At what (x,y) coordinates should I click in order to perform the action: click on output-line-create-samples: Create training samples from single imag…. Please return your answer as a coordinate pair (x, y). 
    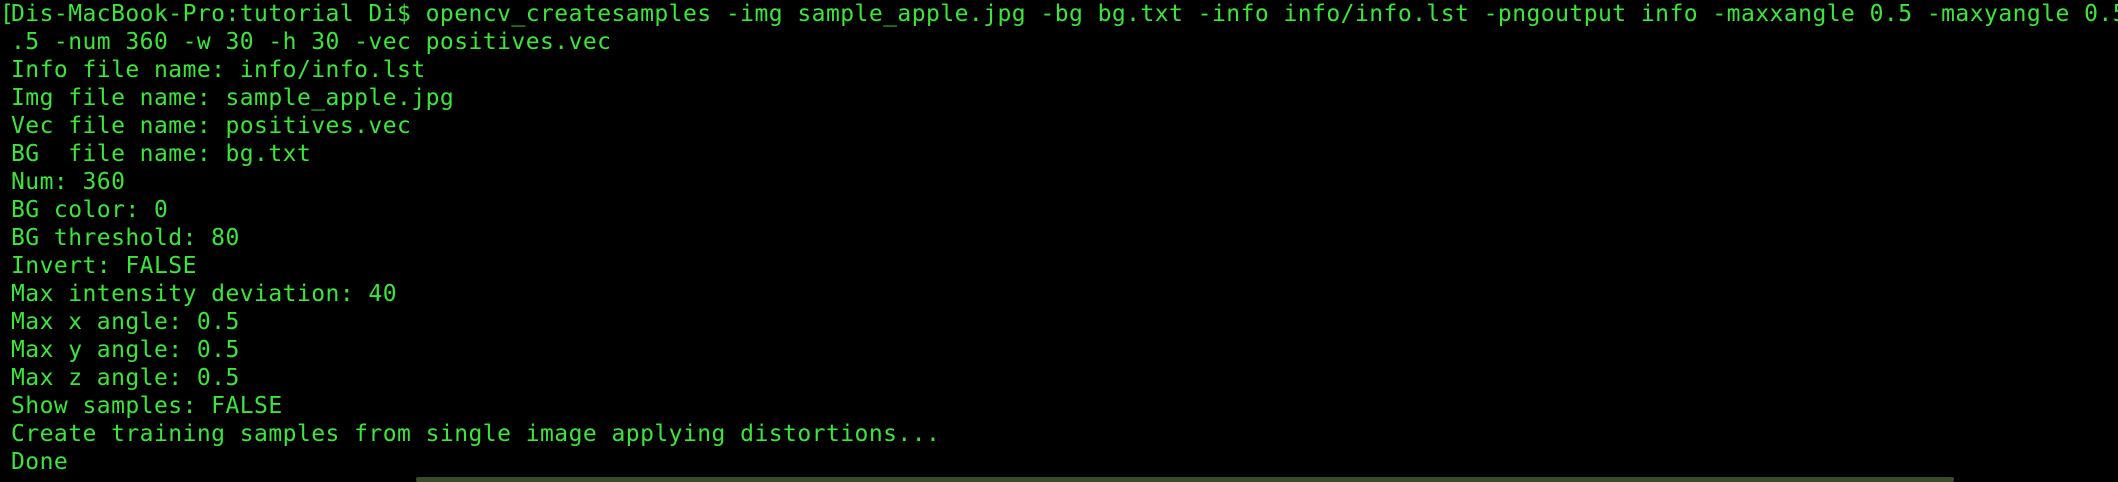
    Looking at the image, I should click on (476, 434).